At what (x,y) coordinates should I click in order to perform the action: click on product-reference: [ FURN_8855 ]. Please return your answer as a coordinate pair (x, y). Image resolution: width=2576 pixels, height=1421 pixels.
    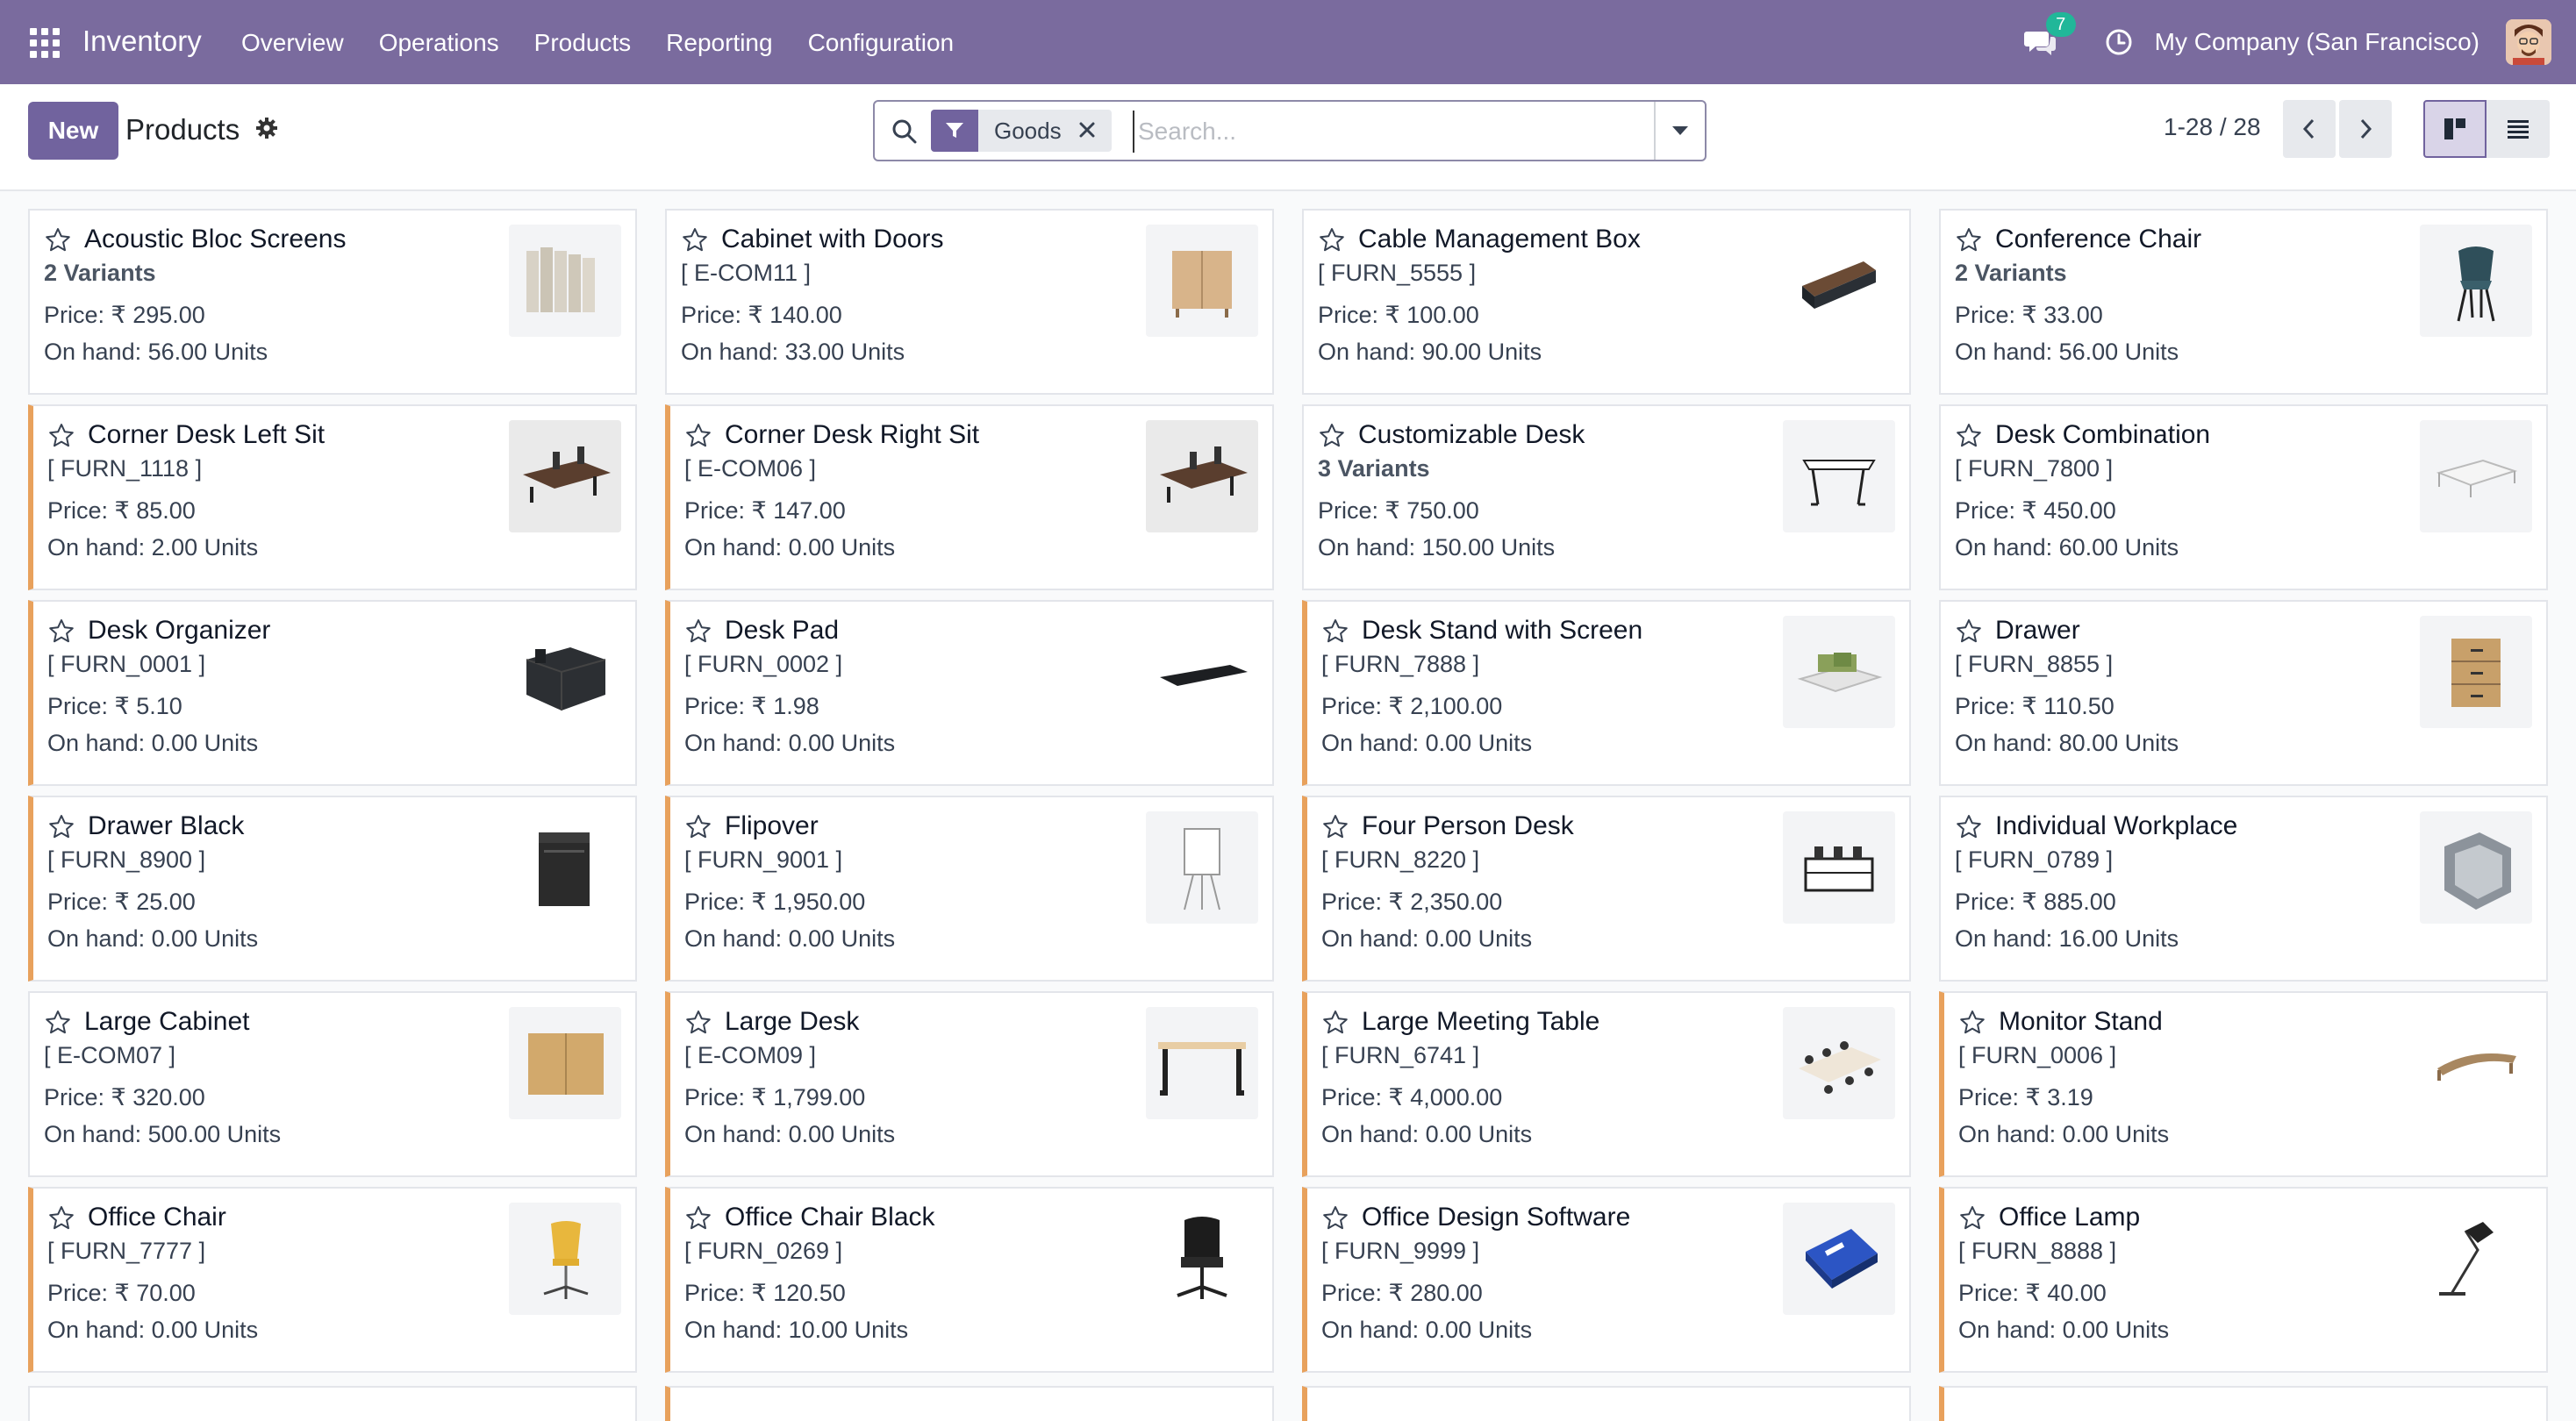
    Looking at the image, I should click on (2034, 664).